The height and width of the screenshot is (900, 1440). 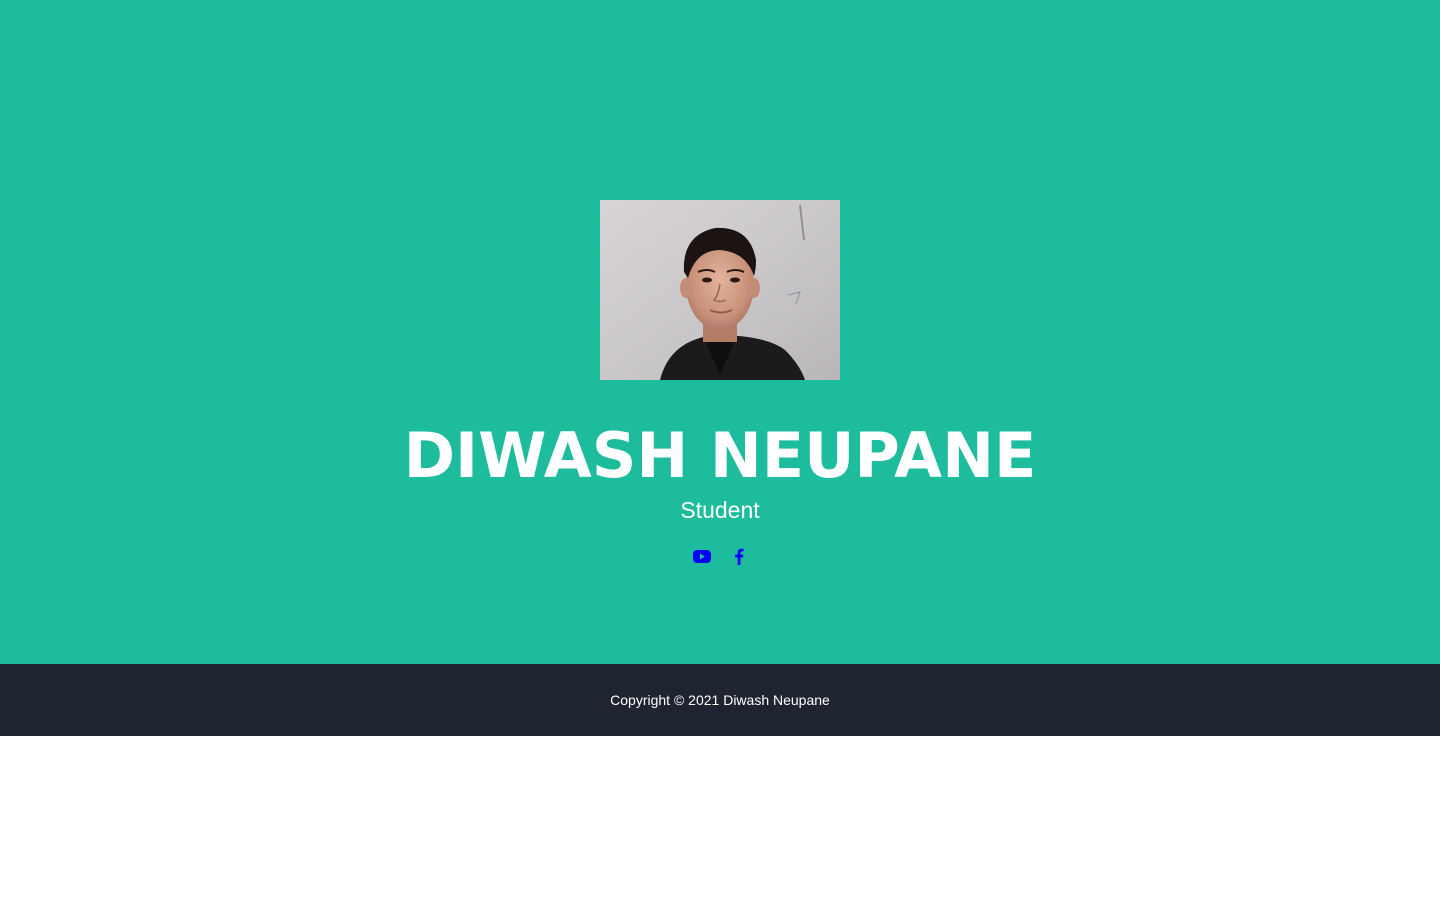 What do you see at coordinates (720, 290) in the screenshot?
I see `profile-photo` at bounding box center [720, 290].